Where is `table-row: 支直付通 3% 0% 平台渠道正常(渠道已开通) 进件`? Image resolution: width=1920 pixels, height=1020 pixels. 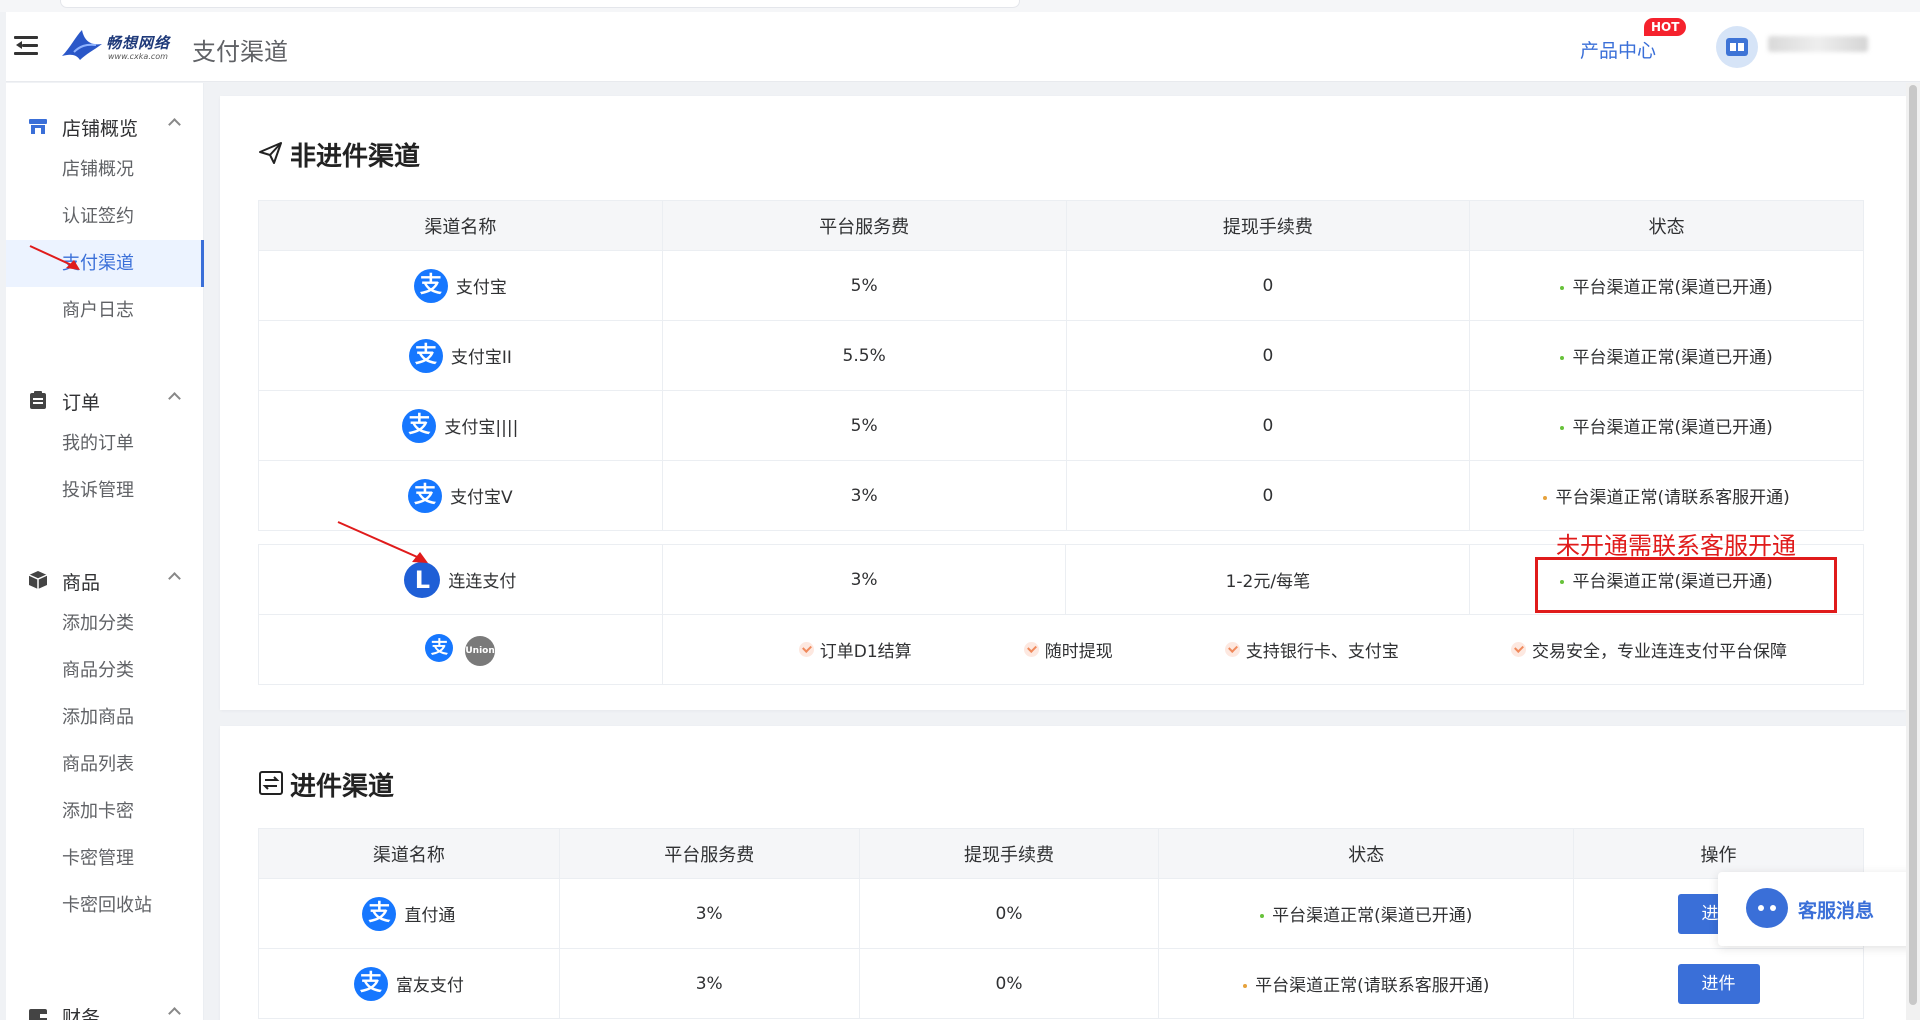
table-row: 支直付通 3% 0% 平台渠道正常(渠道已开通) 进件 is located at coordinates (1061, 913).